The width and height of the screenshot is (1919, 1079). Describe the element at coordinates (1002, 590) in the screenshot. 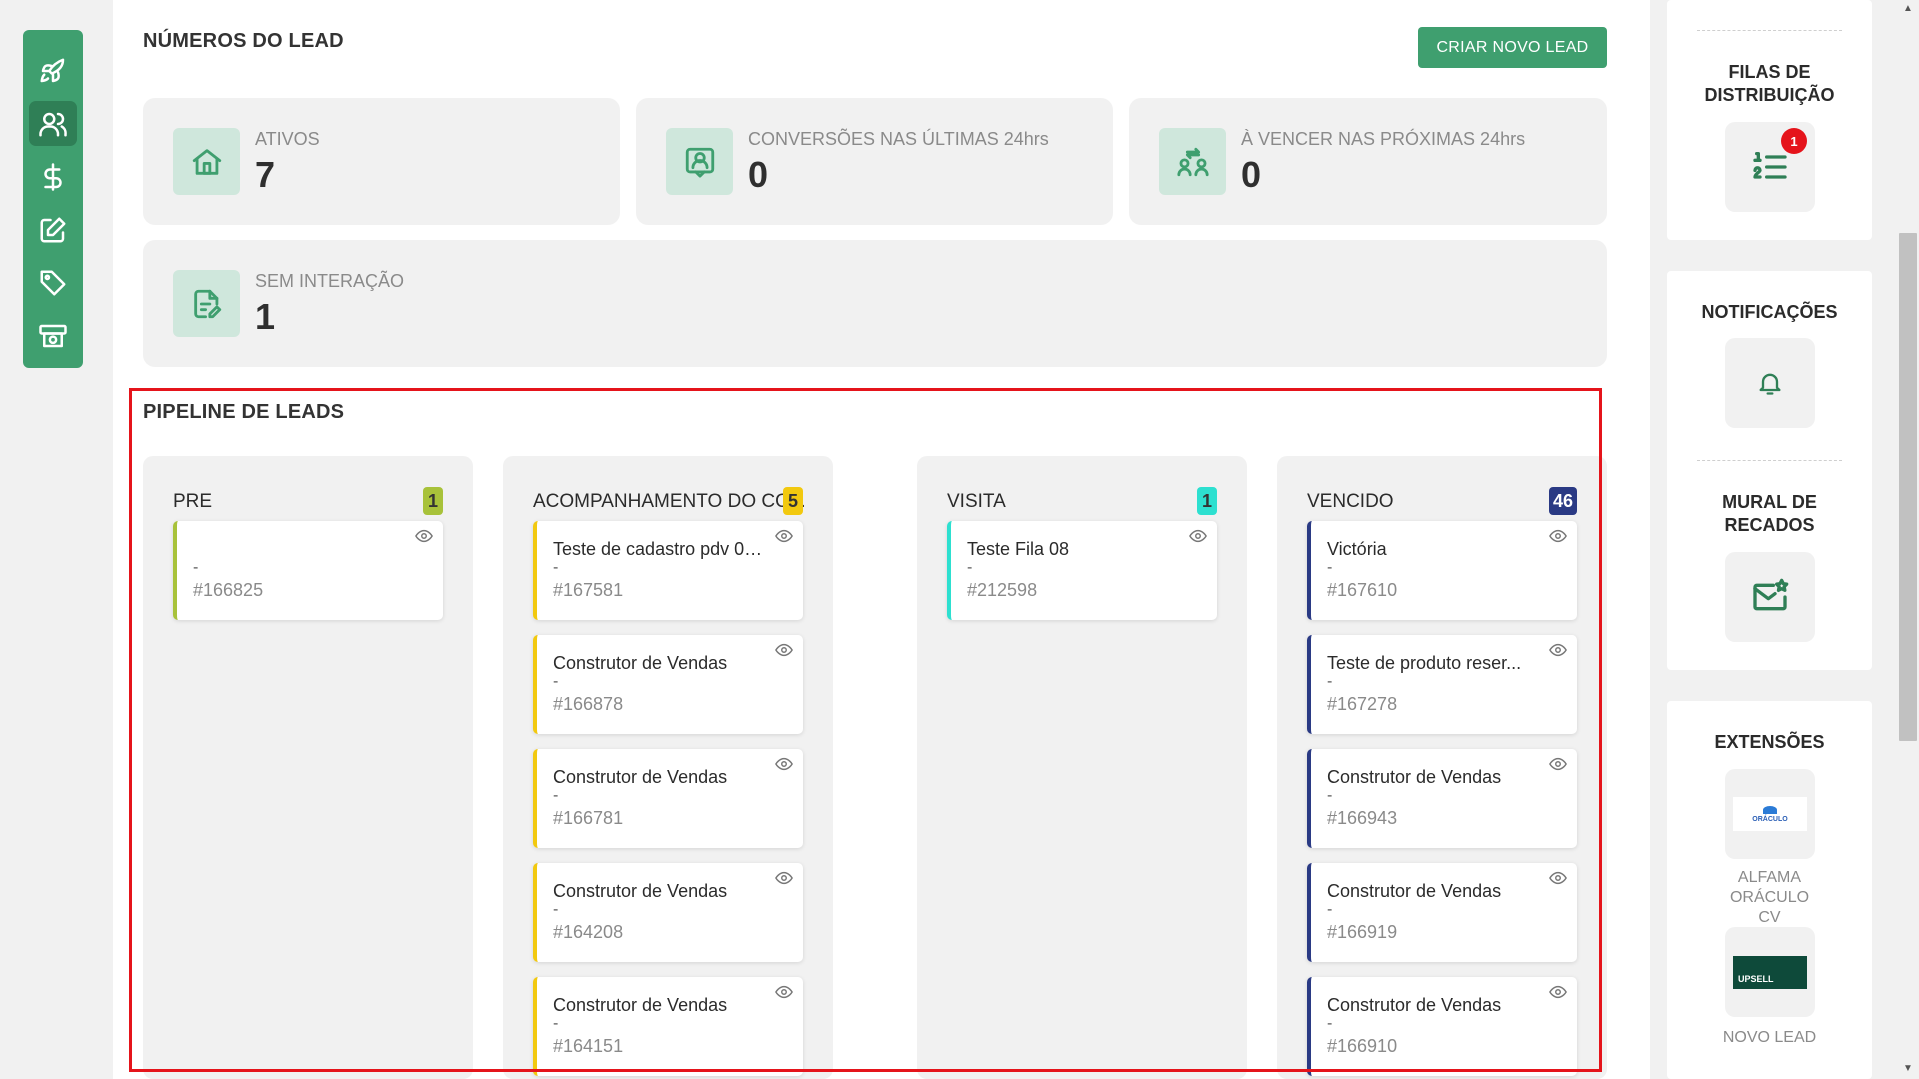

I see `lead-id: #212598` at that location.